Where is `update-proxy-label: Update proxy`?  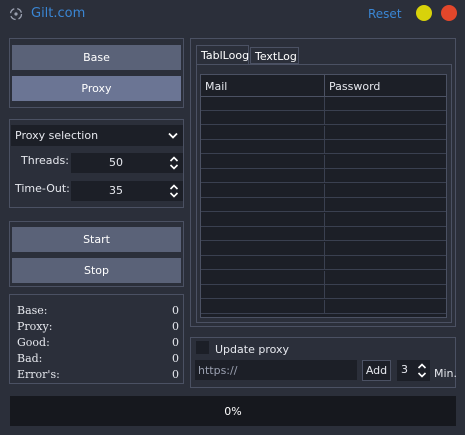 update-proxy-label: Update proxy is located at coordinates (252, 349).